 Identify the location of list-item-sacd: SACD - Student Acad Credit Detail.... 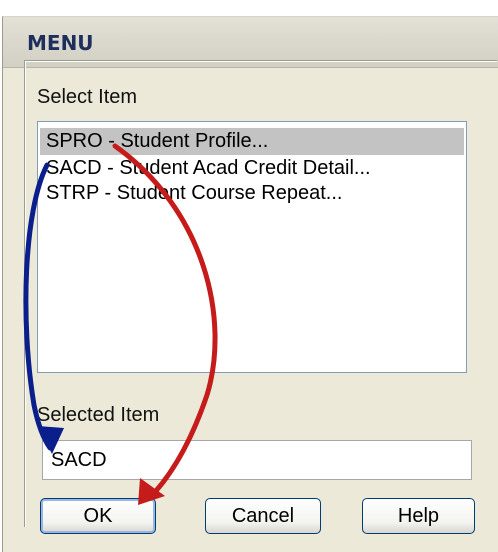
(252, 168).